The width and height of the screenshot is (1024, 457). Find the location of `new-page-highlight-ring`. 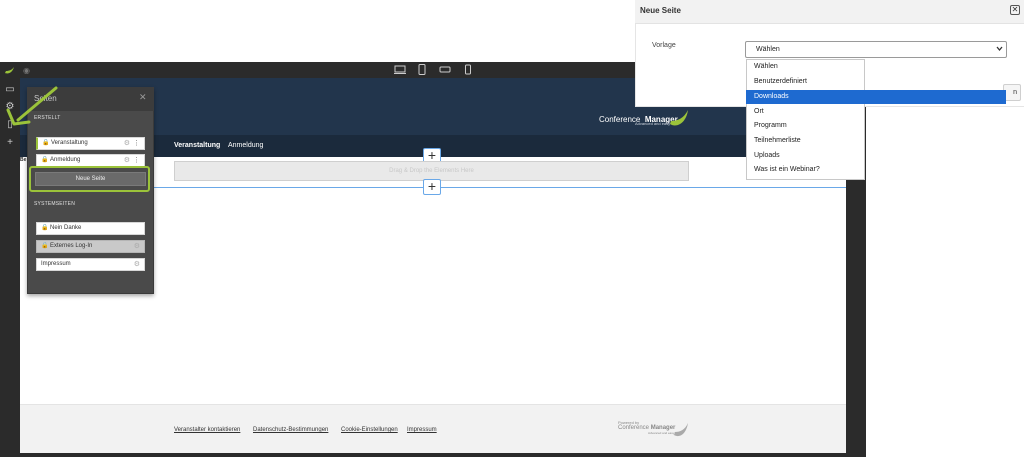

new-page-highlight-ring is located at coordinates (89, 179).